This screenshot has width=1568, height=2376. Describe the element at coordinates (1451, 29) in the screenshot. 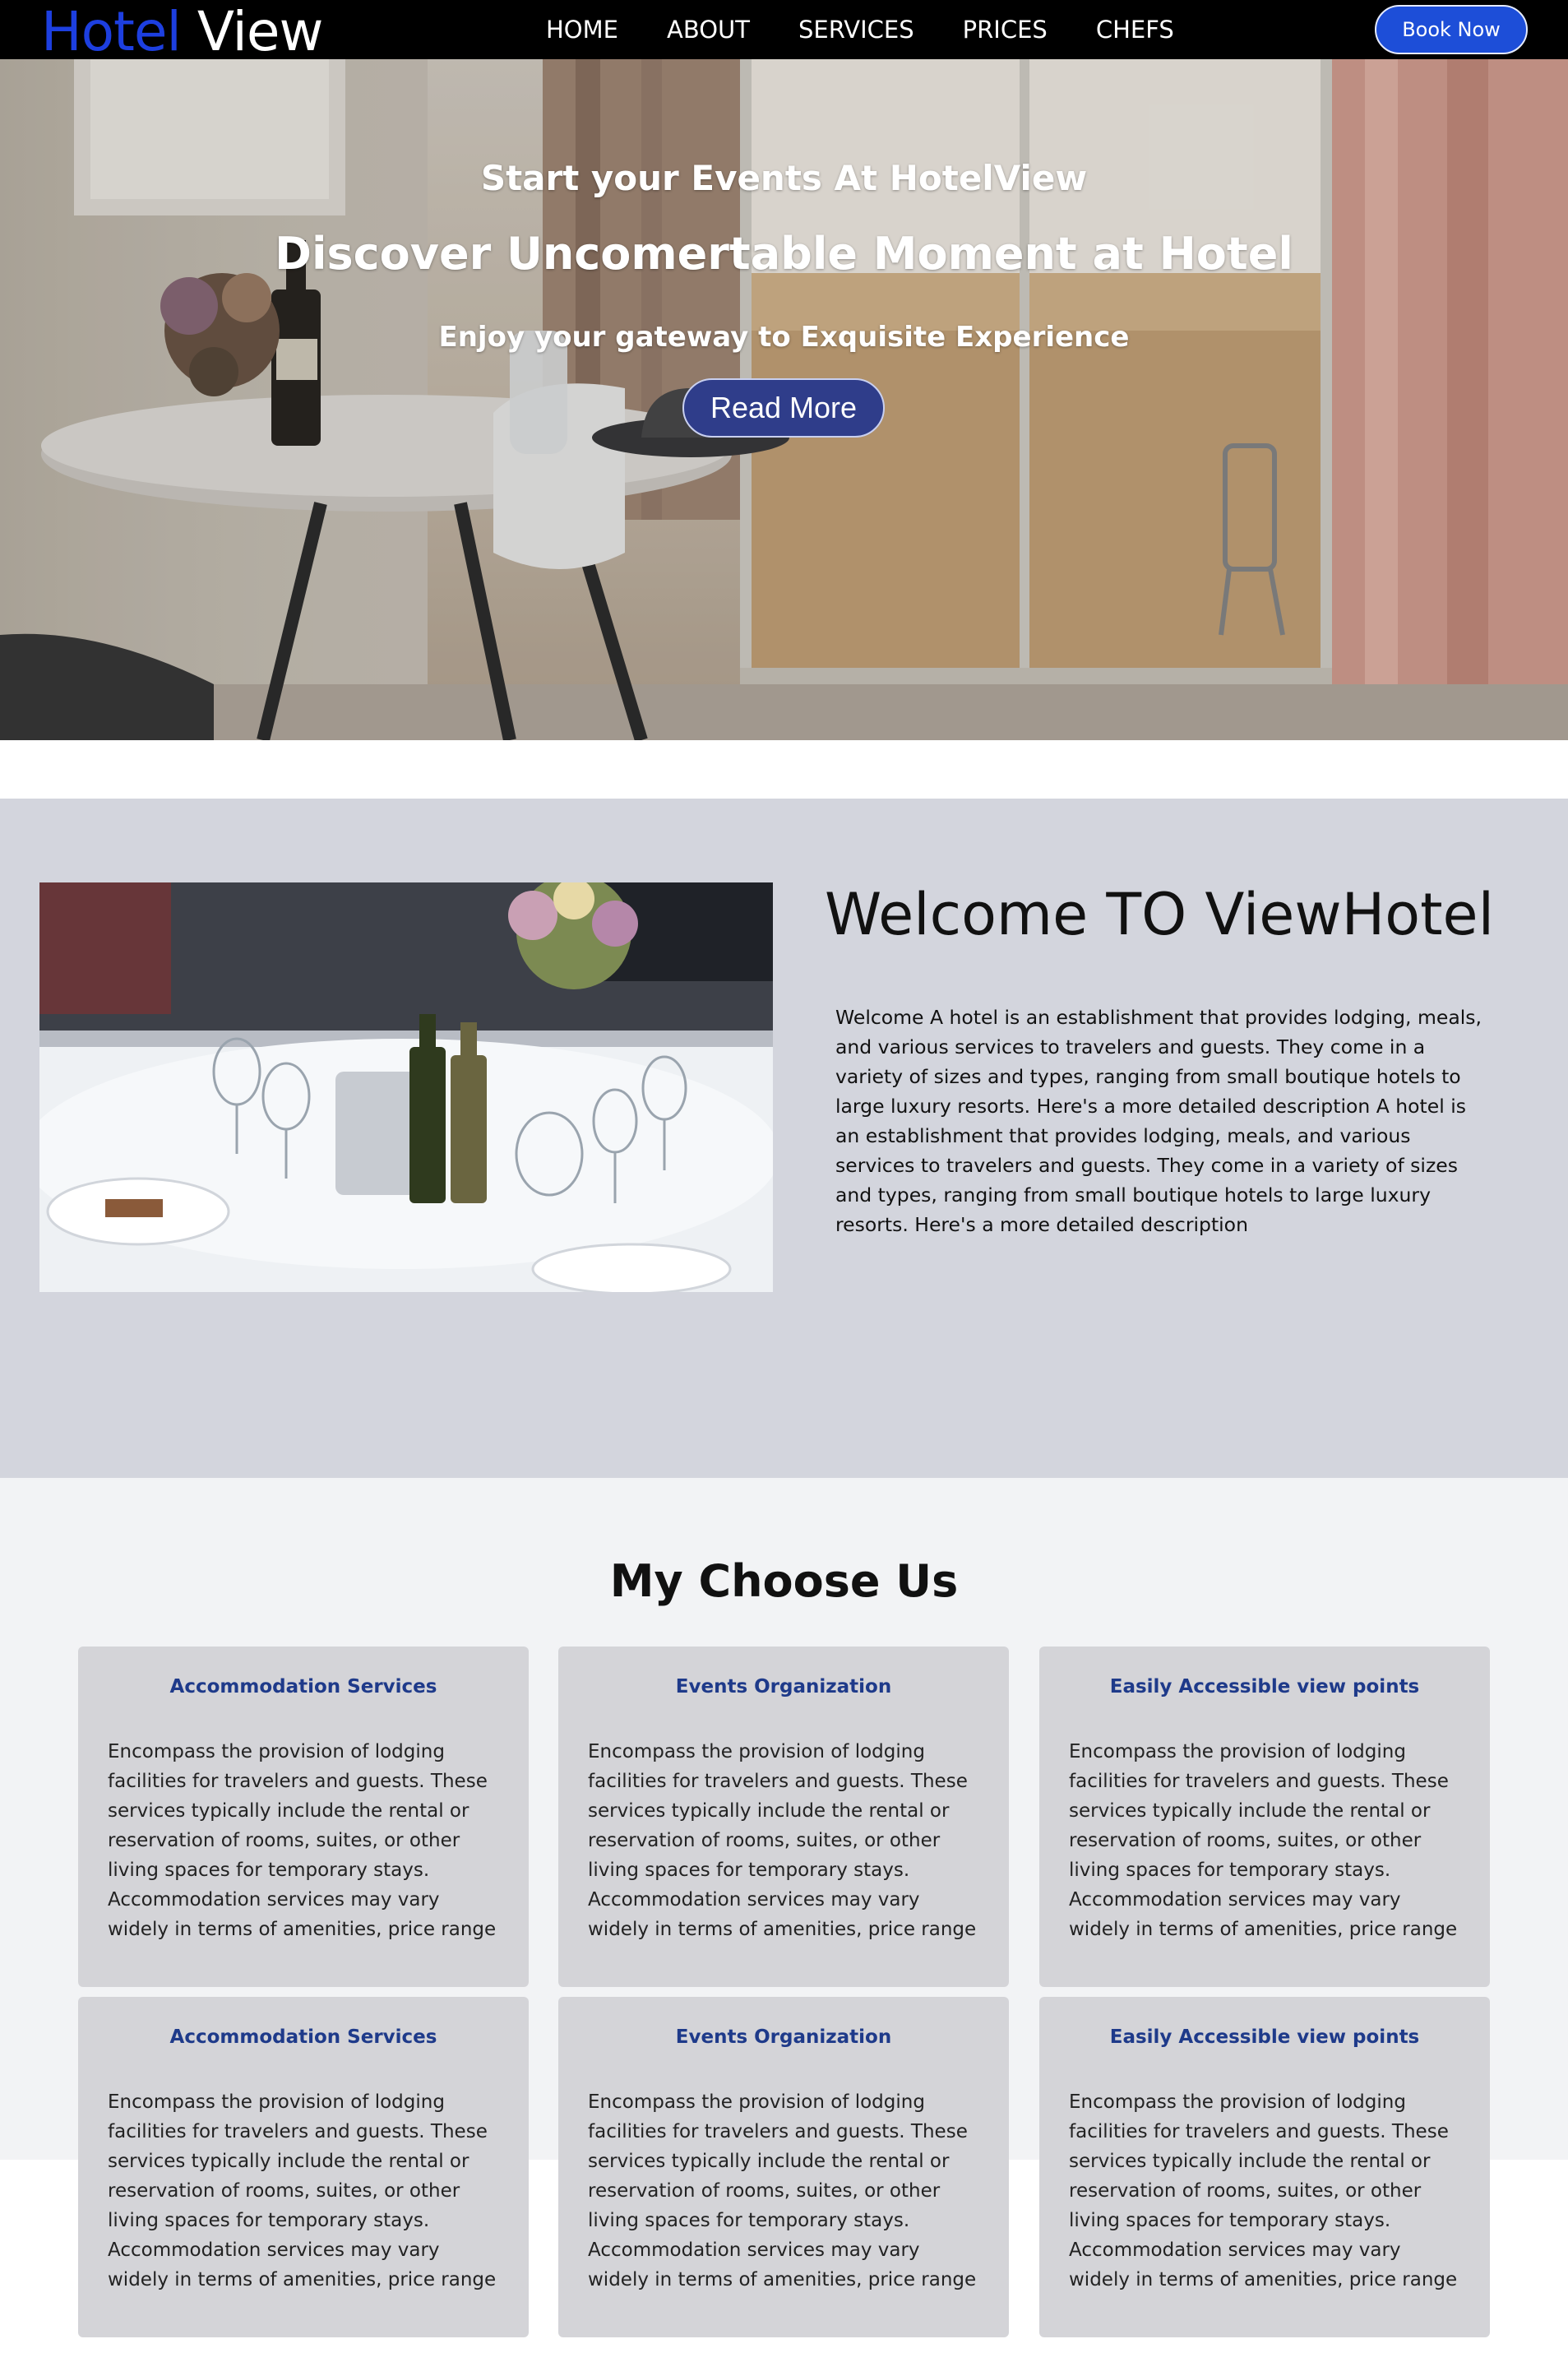

I see `book-now-button: Book Now` at that location.